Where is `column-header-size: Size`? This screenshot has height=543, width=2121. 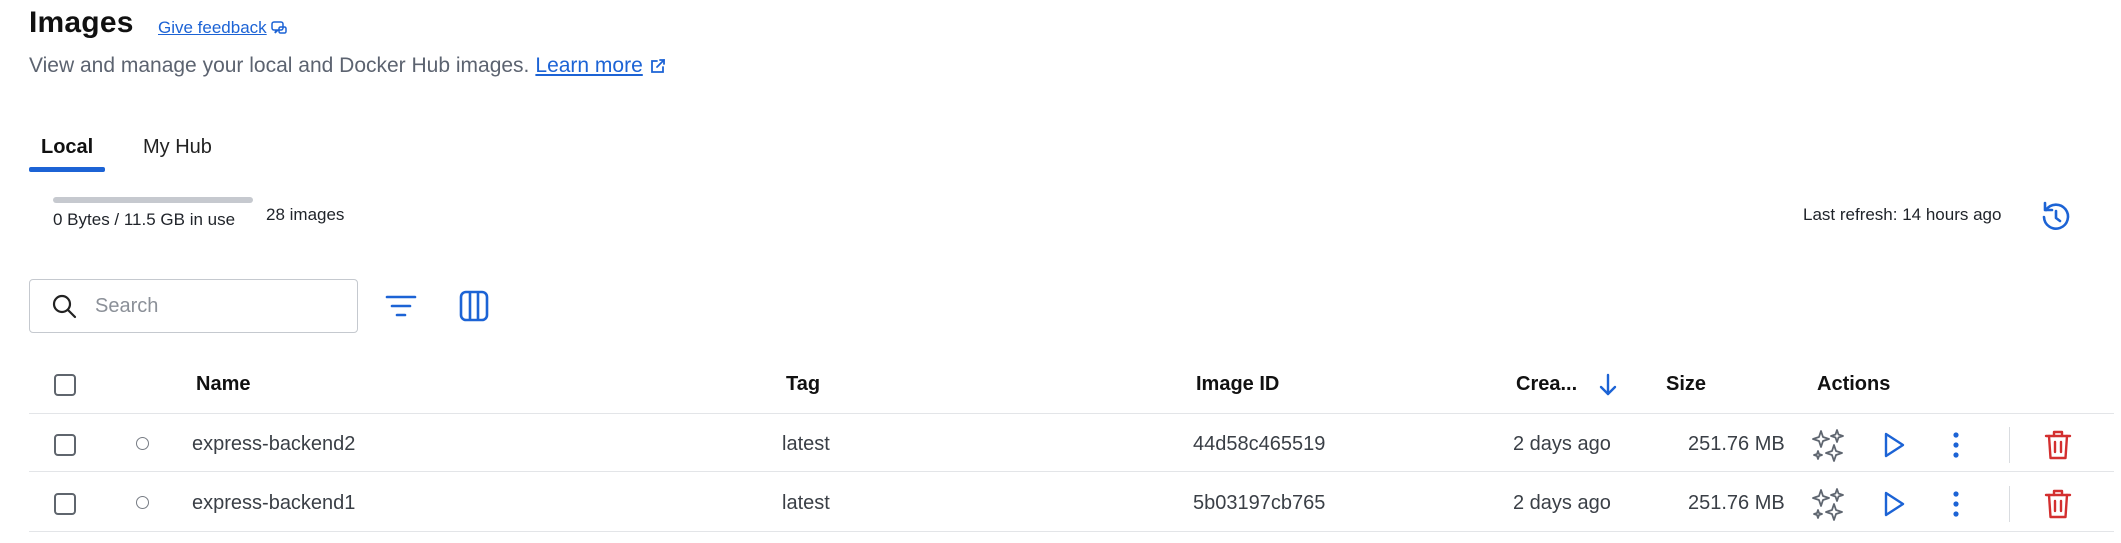 column-header-size: Size is located at coordinates (1686, 384).